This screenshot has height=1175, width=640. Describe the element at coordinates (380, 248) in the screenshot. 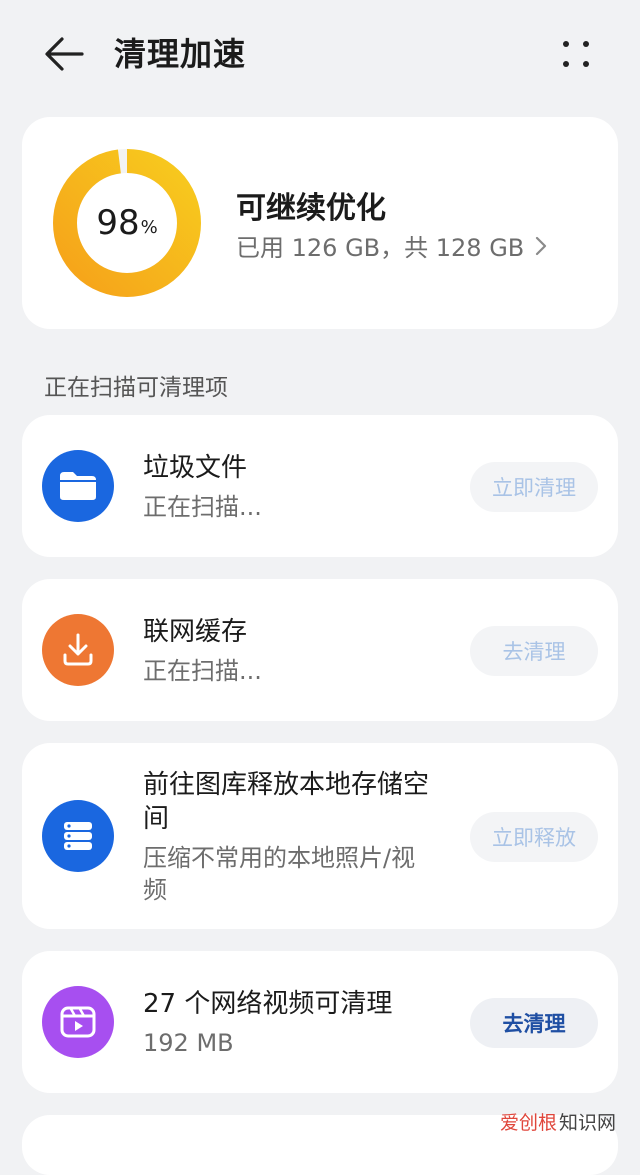

I see `storage-detail-text: 已用 126 GB，共 128 GB` at that location.